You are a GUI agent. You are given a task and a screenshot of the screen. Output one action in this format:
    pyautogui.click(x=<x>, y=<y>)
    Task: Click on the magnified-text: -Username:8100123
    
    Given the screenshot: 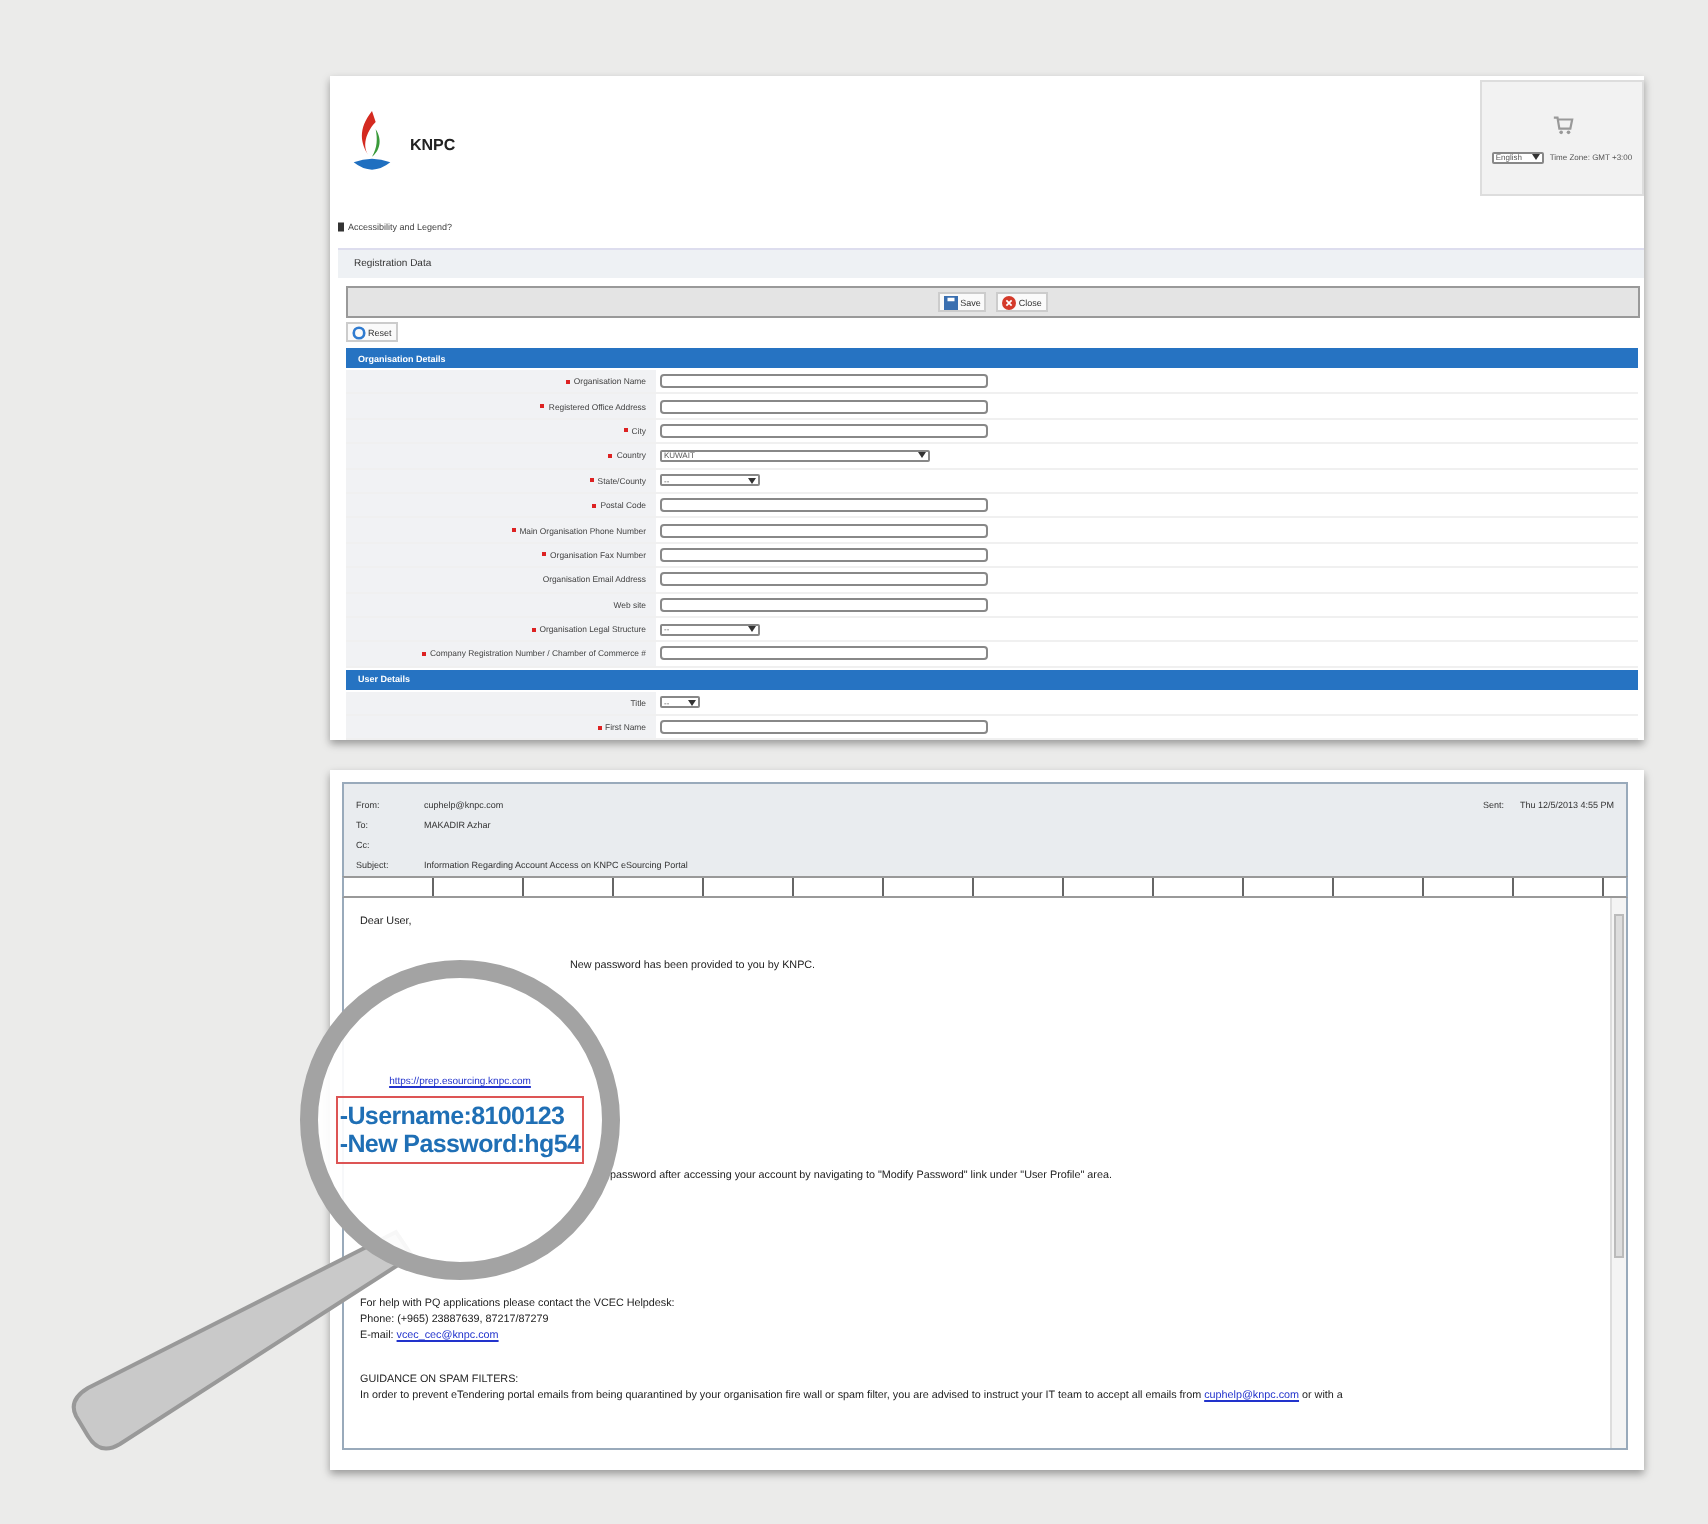 What is the action you would take?
    pyautogui.click(x=453, y=1116)
    